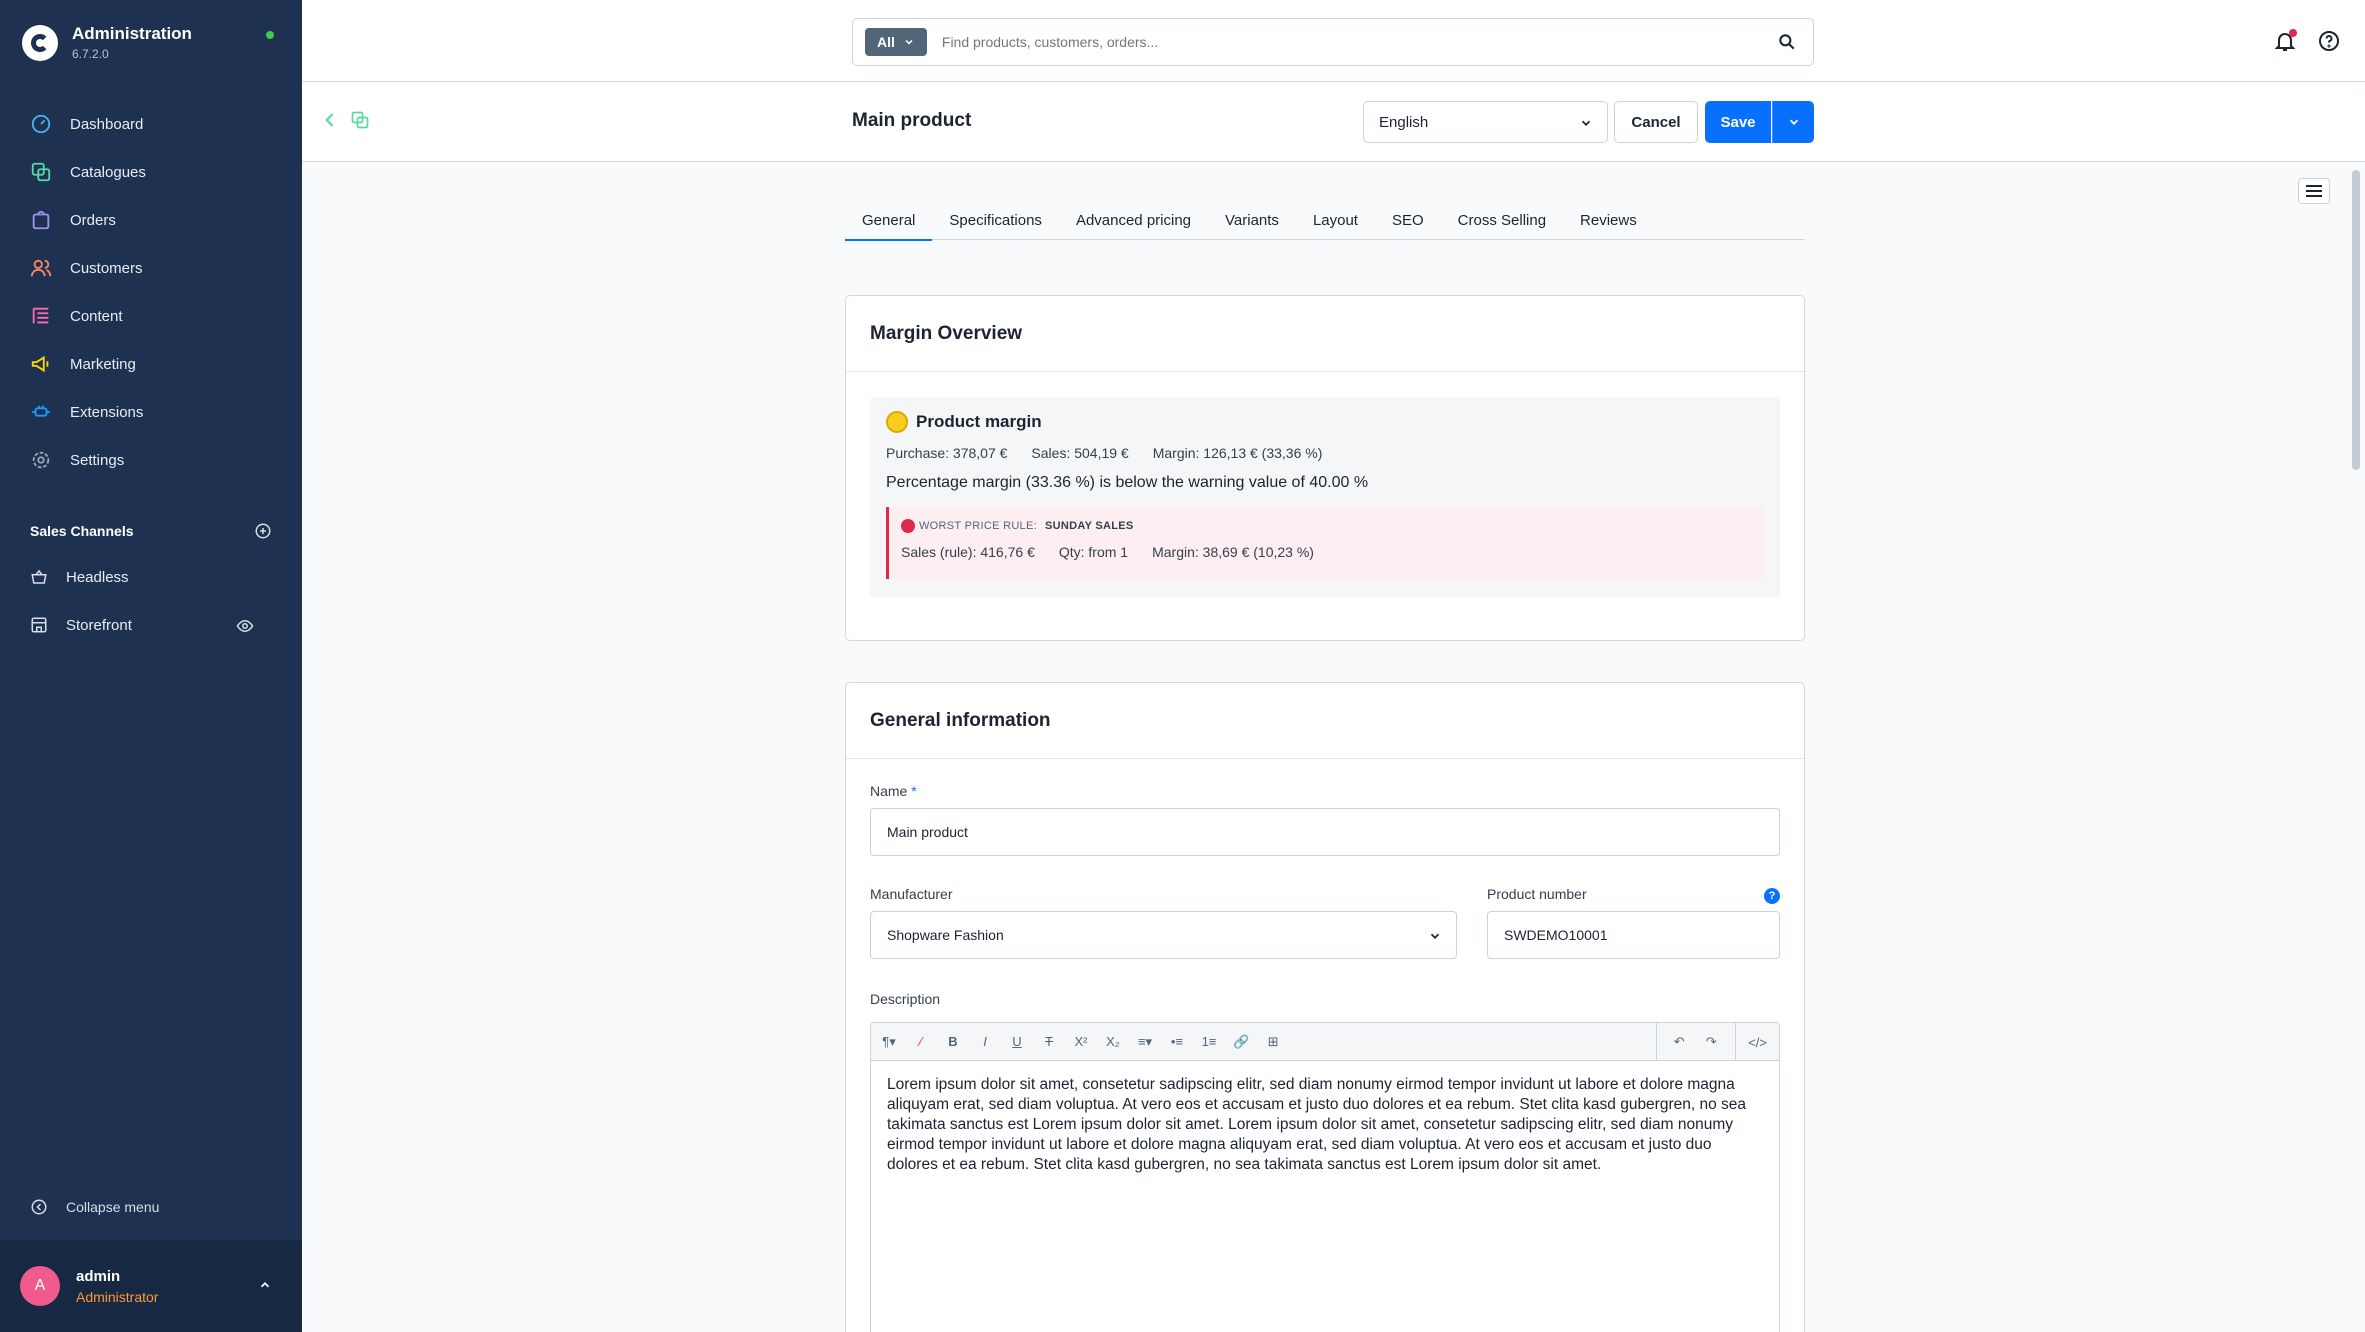 This screenshot has width=2365, height=1332. Describe the element at coordinates (151, 1286) in the screenshot. I see `user-menu: A admin Administrator` at that location.